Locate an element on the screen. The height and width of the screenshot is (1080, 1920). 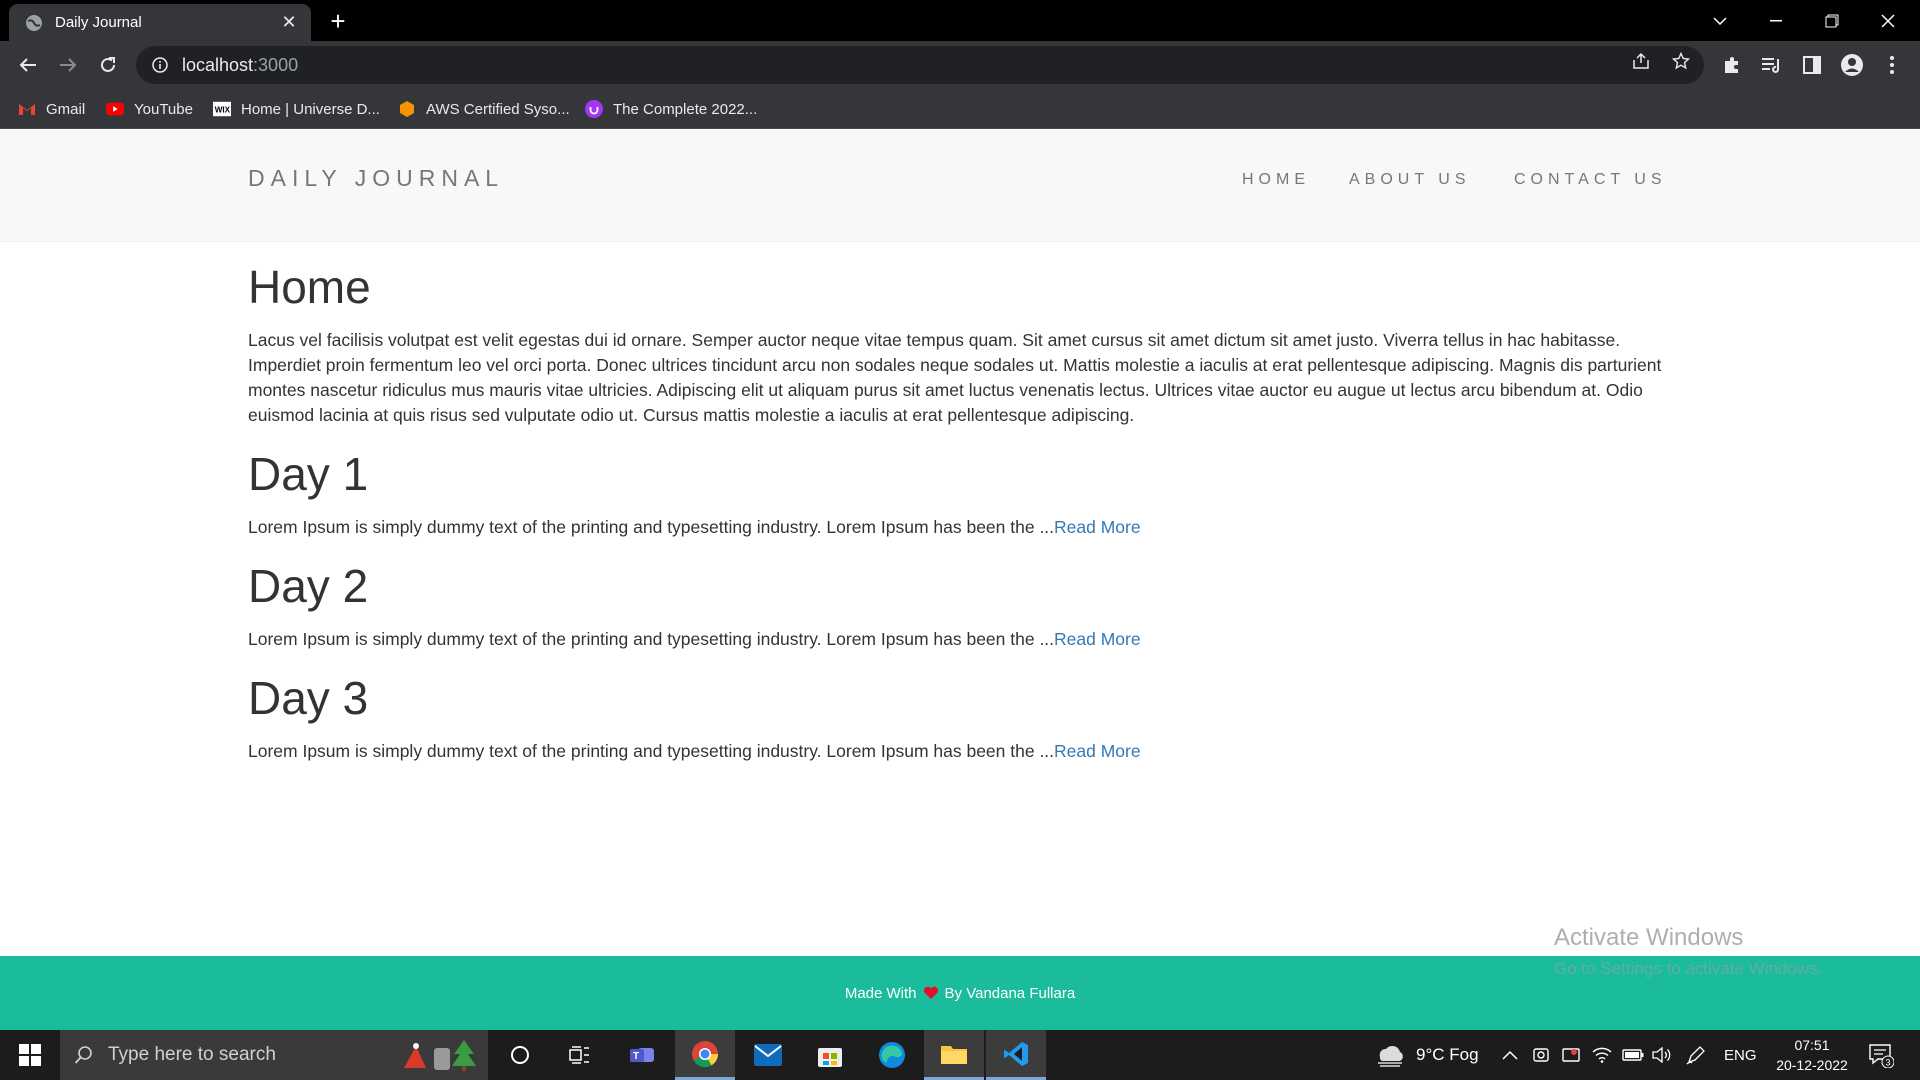
media-queue-icon is located at coordinates (1772, 65).